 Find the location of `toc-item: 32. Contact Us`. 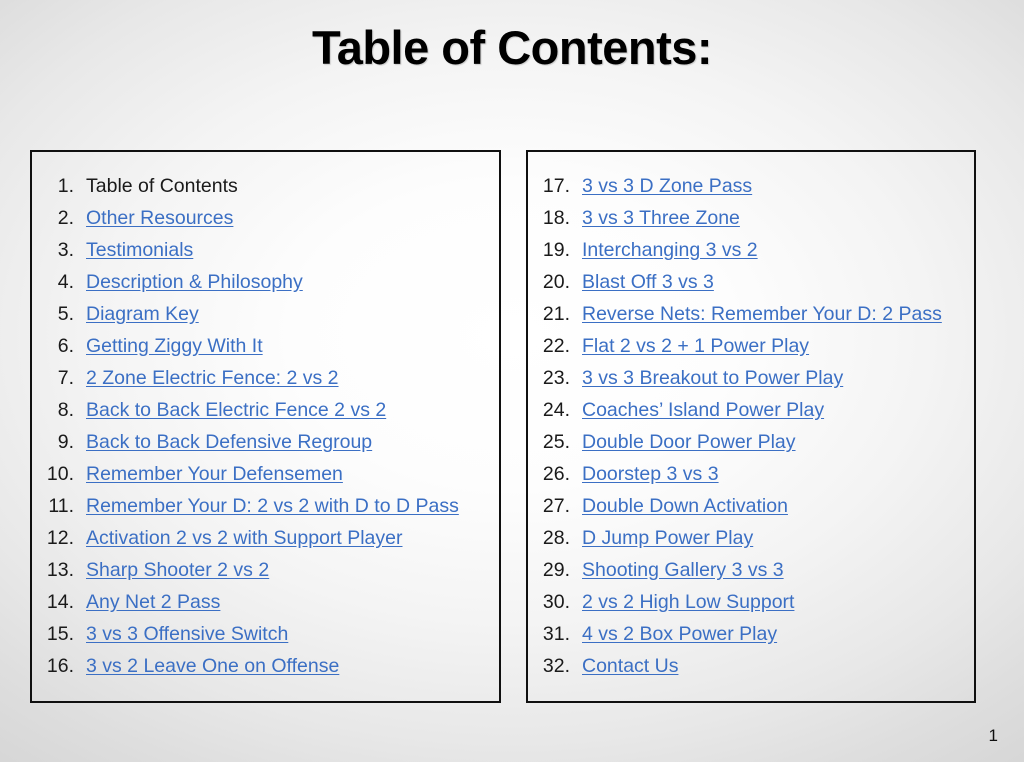

toc-item: 32. Contact Us is located at coordinates (750, 666).